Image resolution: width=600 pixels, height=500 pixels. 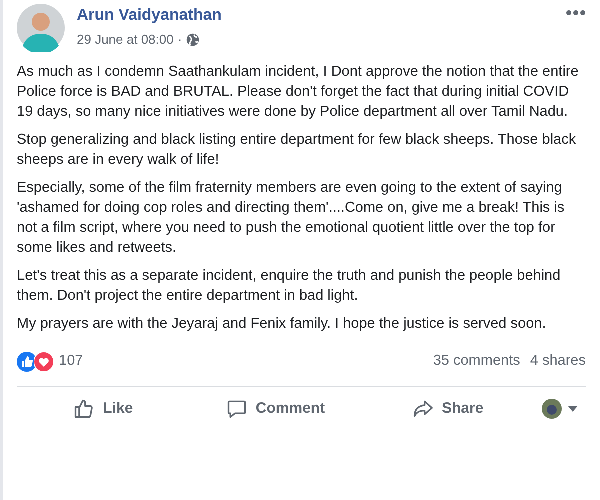 I want to click on more-options-icon, so click(x=576, y=13).